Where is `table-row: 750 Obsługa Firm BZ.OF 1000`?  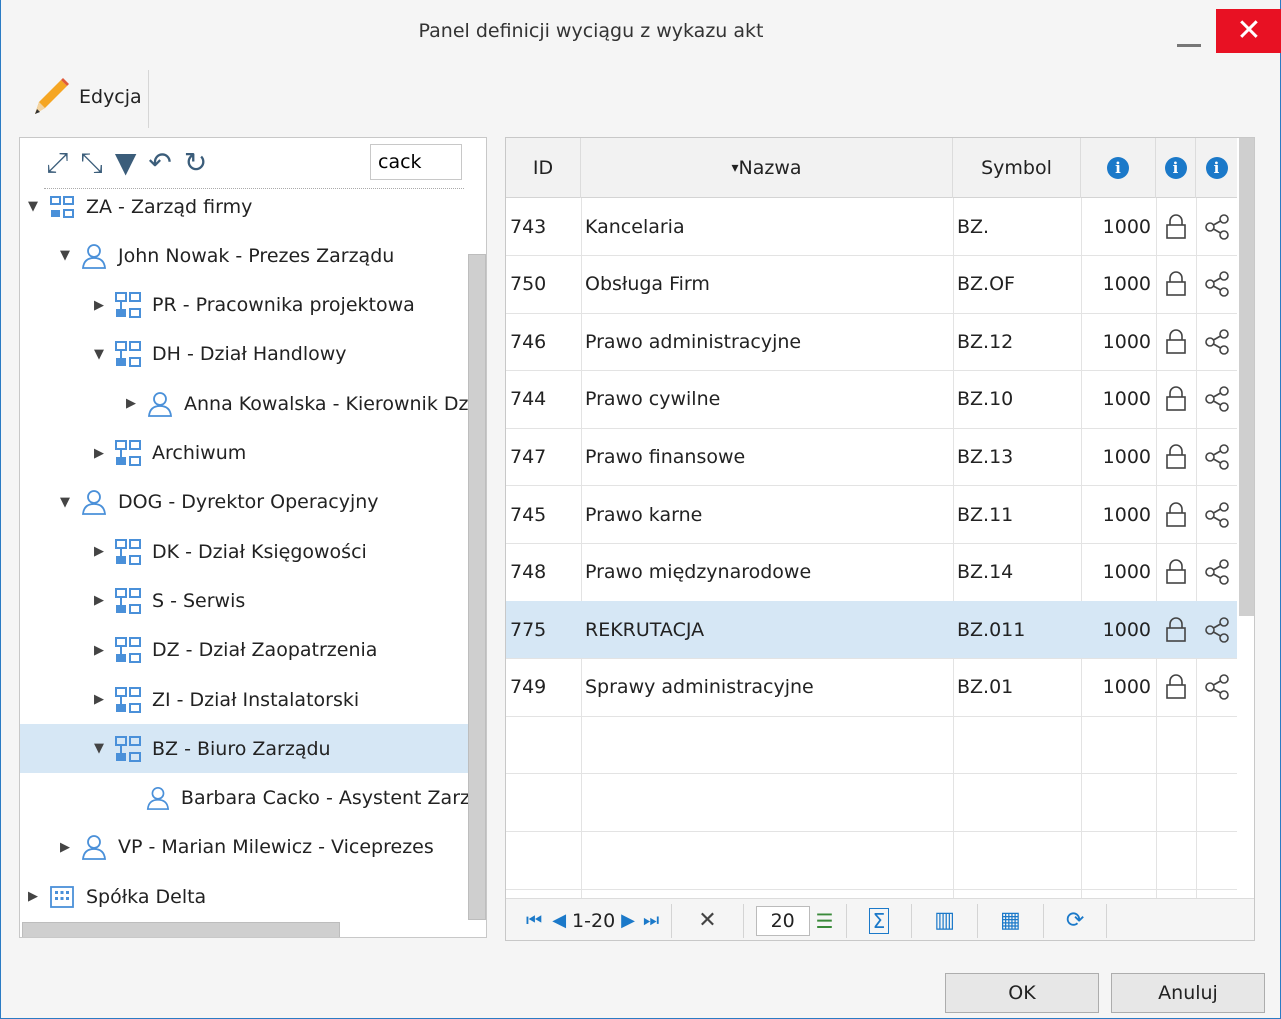 table-row: 750 Obsługa Firm BZ.OF 1000 is located at coordinates (871, 285).